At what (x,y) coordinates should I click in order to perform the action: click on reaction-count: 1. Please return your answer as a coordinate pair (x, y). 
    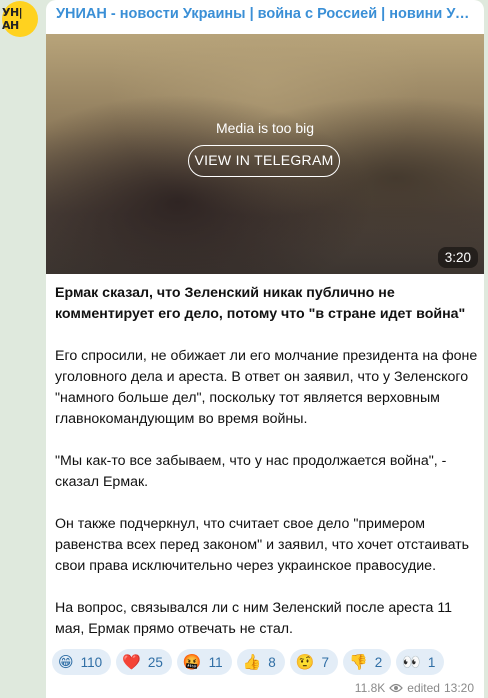
    Looking at the image, I should click on (431, 662).